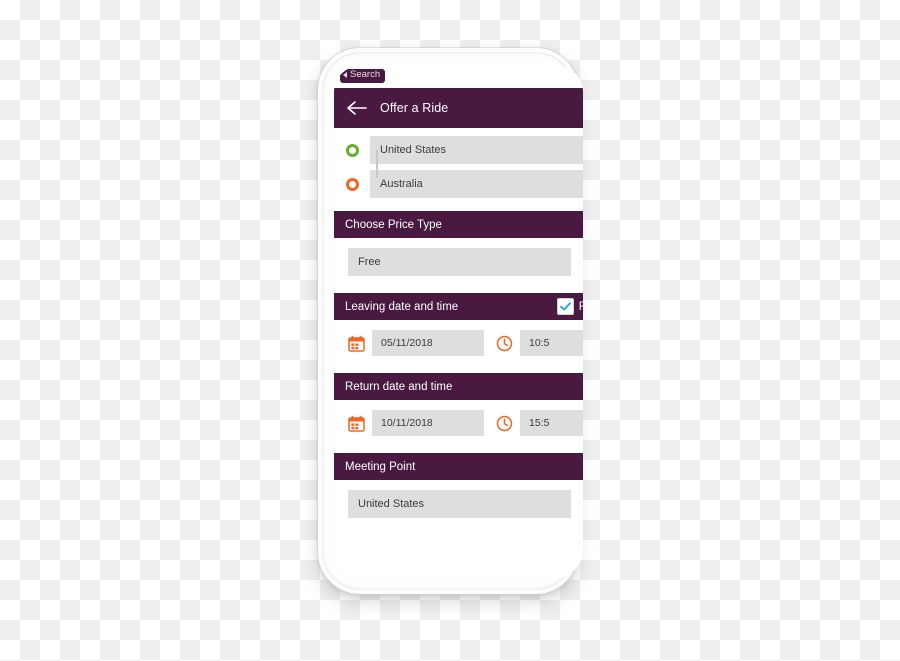  I want to click on notch-cutout, so click(458, 76).